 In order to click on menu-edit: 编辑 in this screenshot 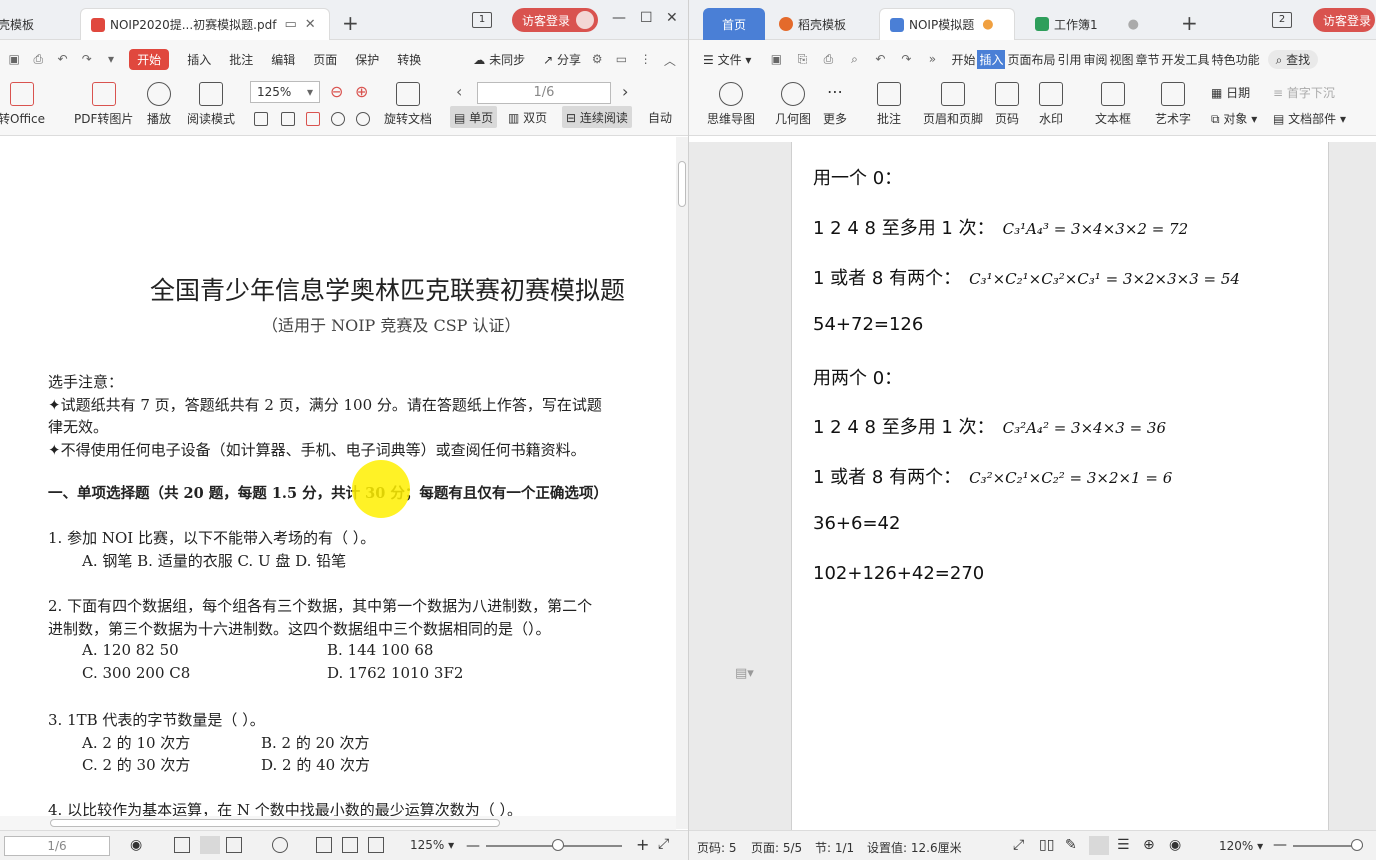, I will do `click(283, 59)`.